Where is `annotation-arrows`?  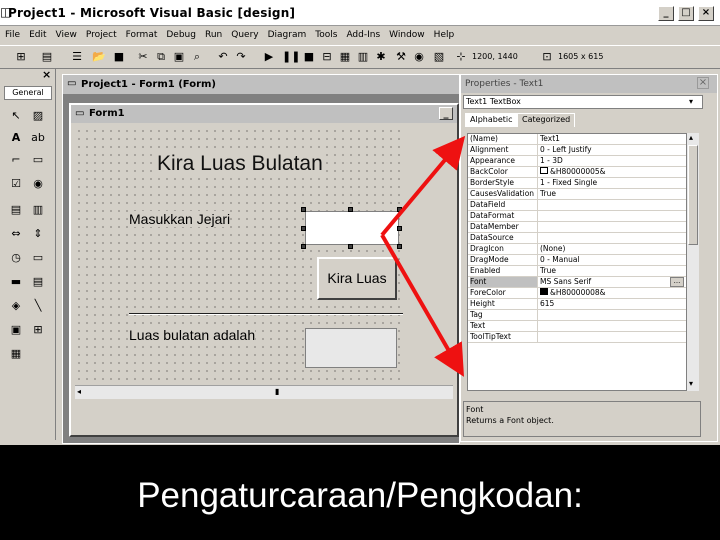 annotation-arrows is located at coordinates (423, 256).